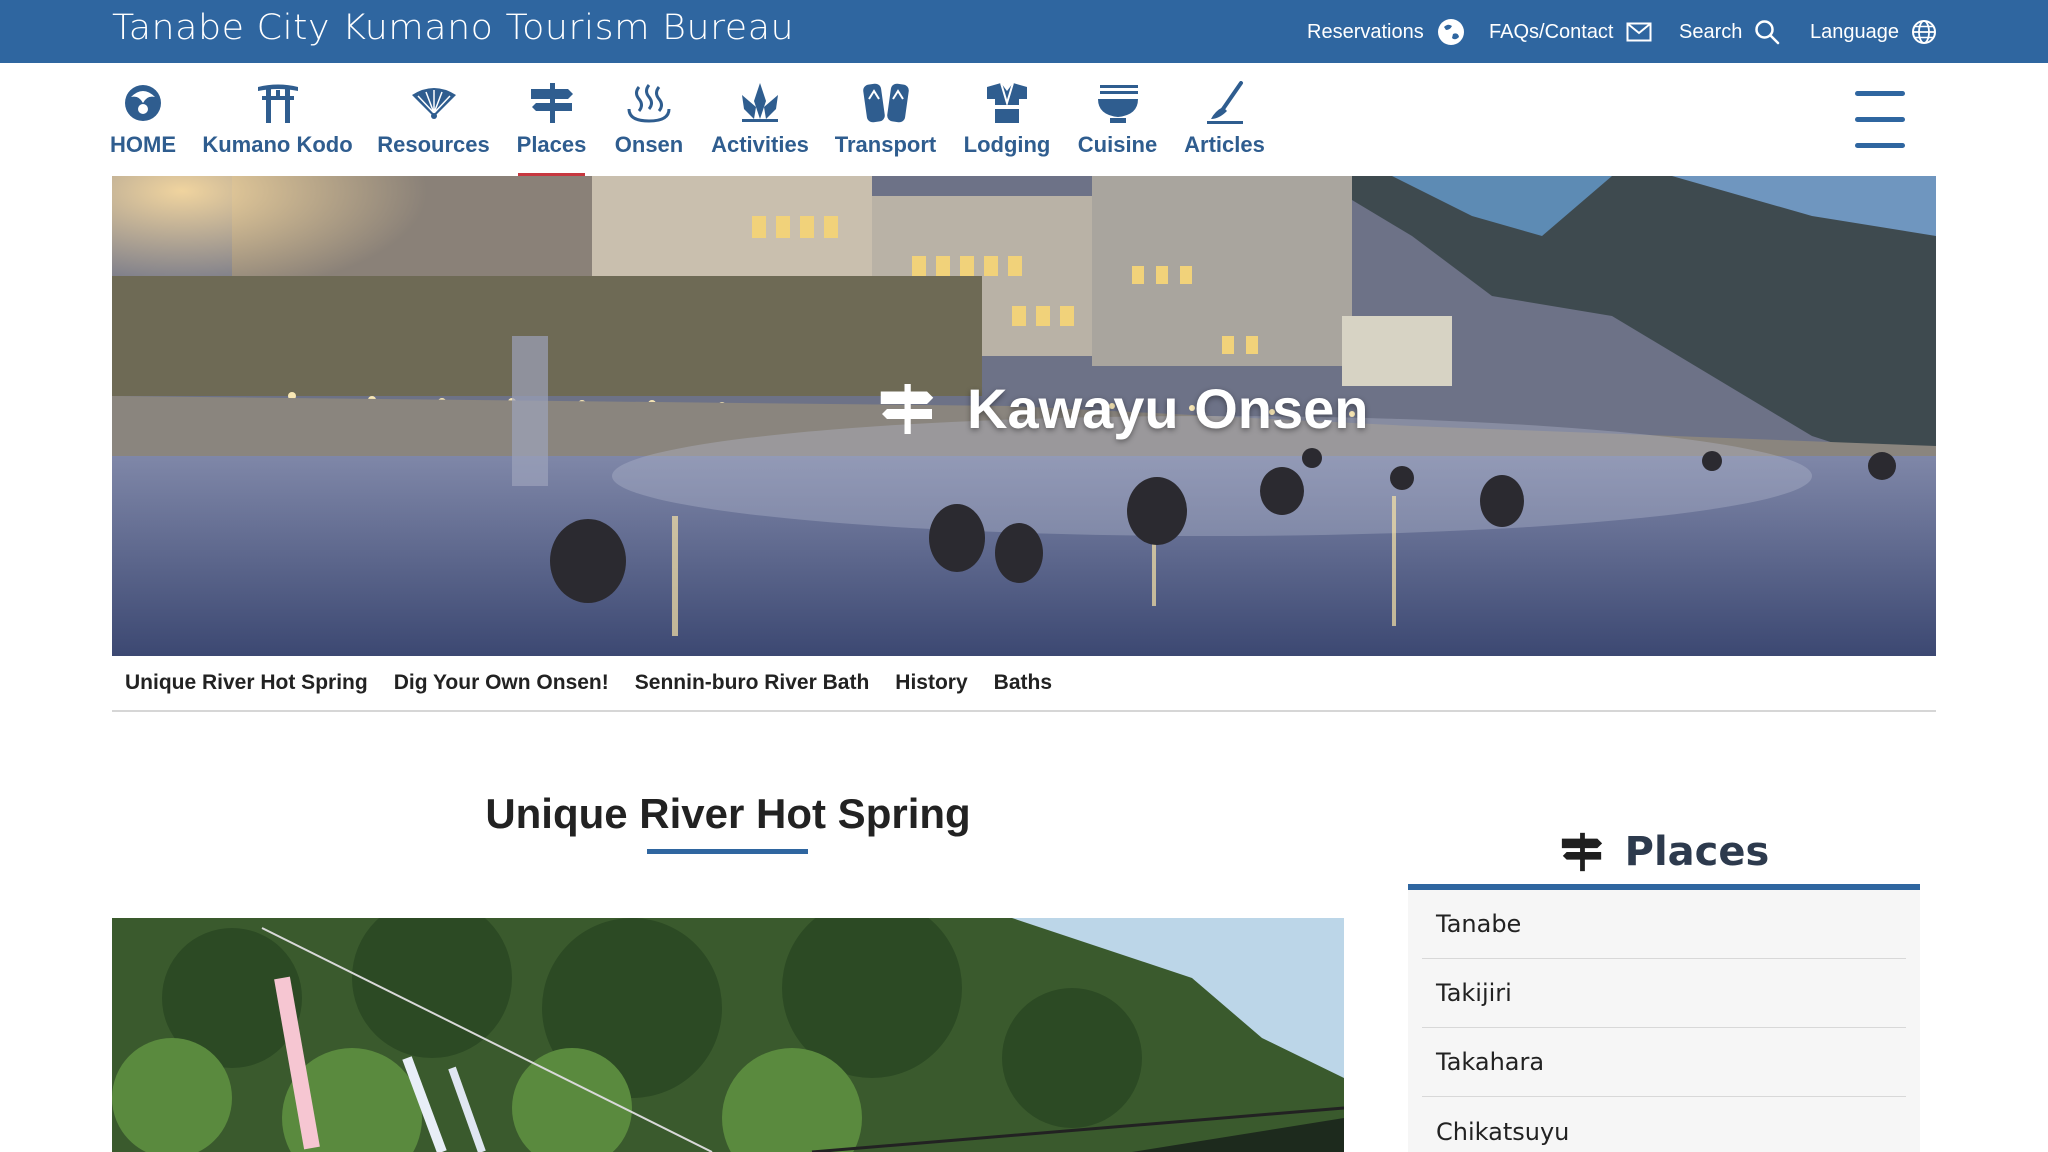 Image resolution: width=2048 pixels, height=1152 pixels. I want to click on search-label: Search, so click(1711, 31).